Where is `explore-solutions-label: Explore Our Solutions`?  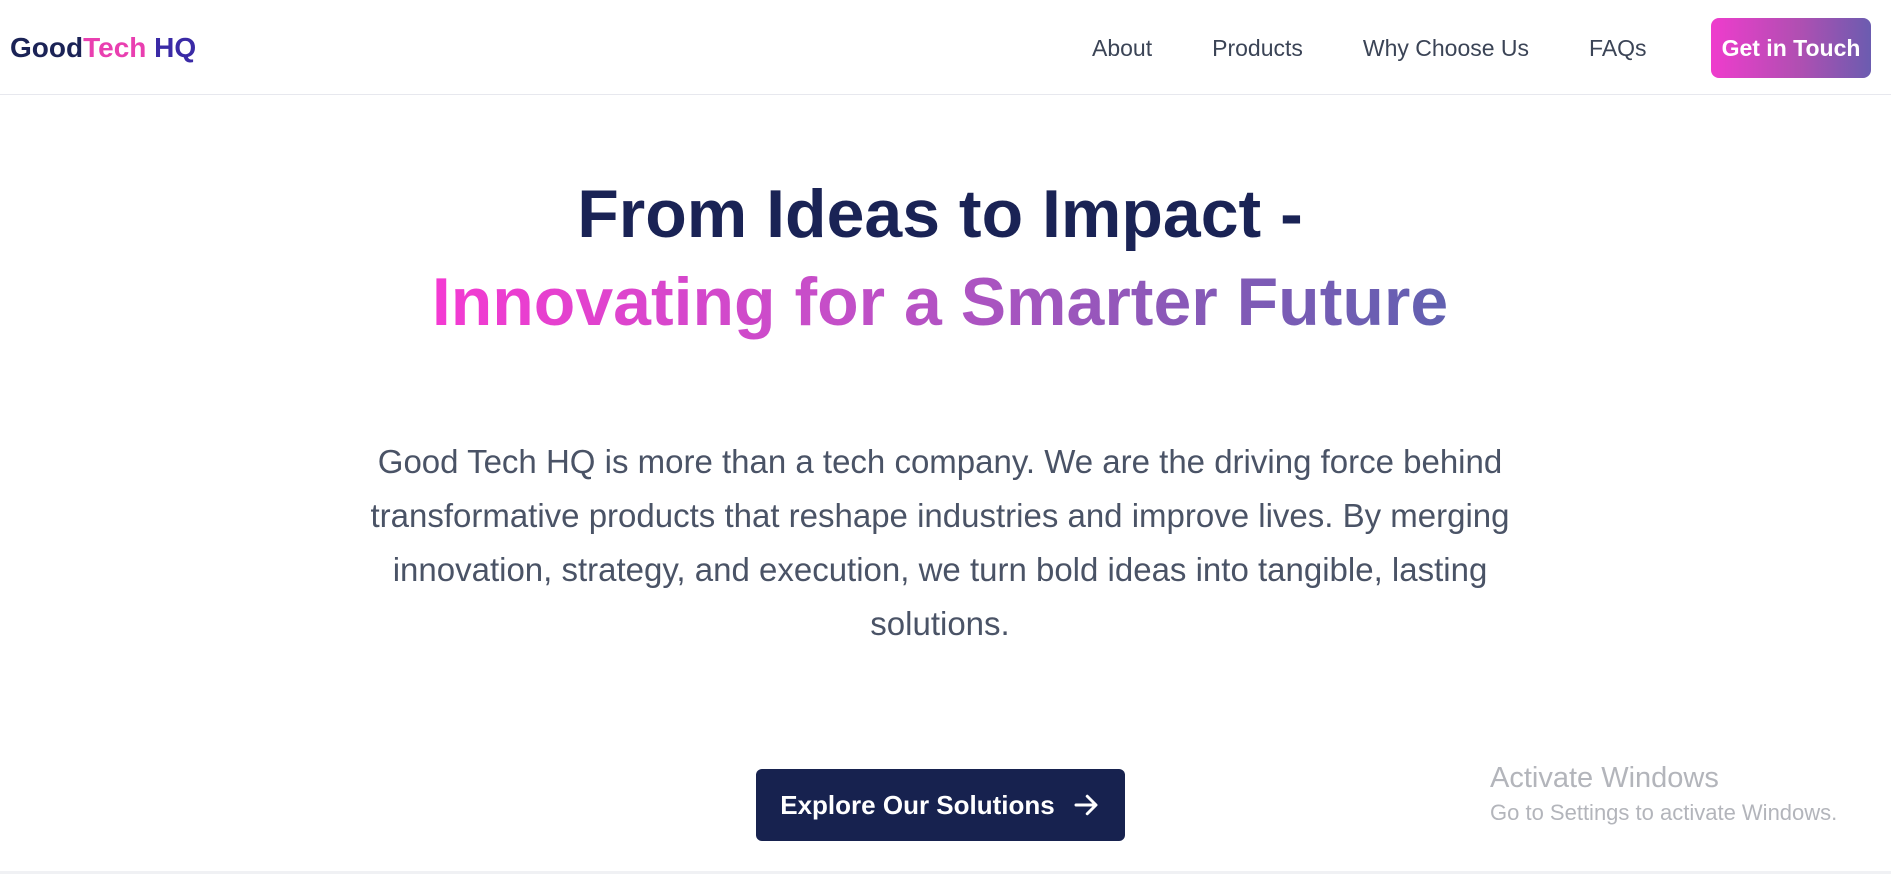
explore-solutions-label: Explore Our Solutions is located at coordinates (917, 804).